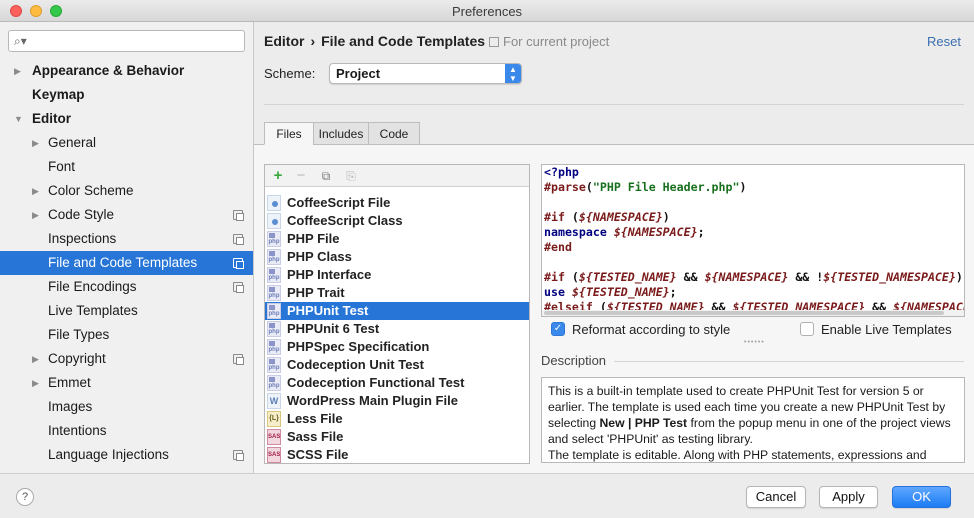  I want to click on expanded-arrow-icon: ▼, so click(18, 119).